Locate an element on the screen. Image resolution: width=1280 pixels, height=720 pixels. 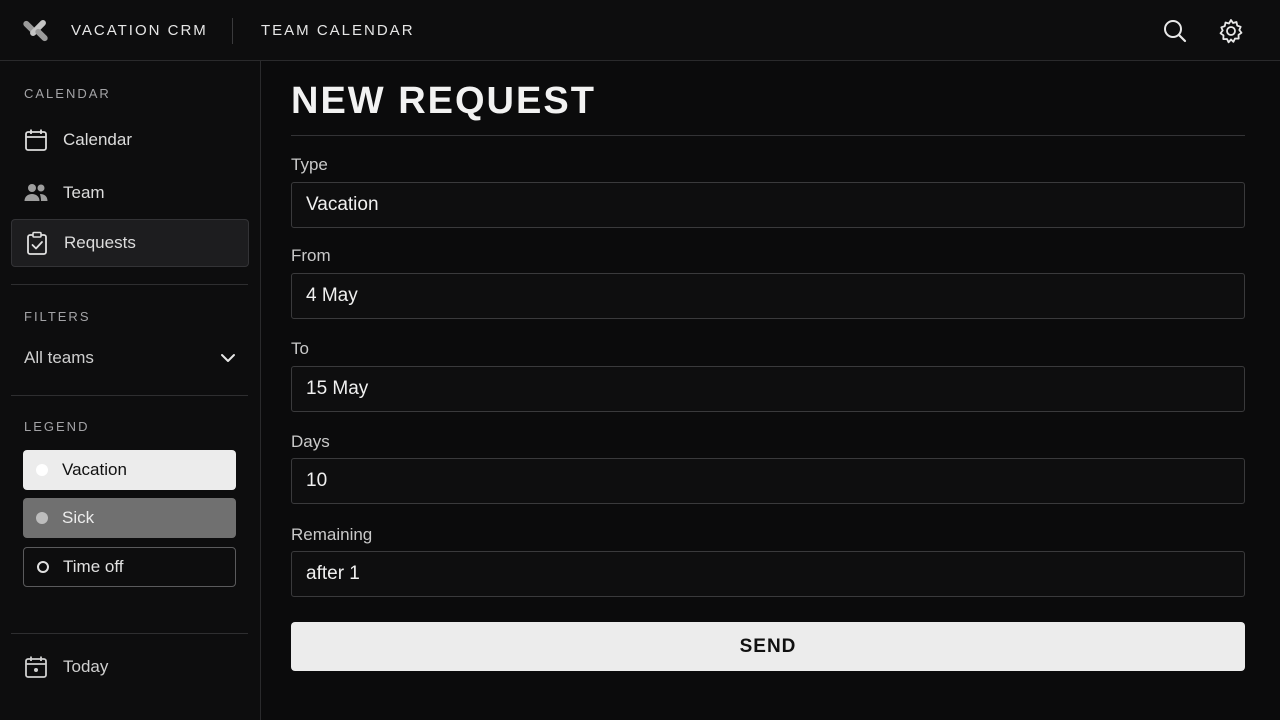
sidebar-item-label: Requests is located at coordinates (100, 242).